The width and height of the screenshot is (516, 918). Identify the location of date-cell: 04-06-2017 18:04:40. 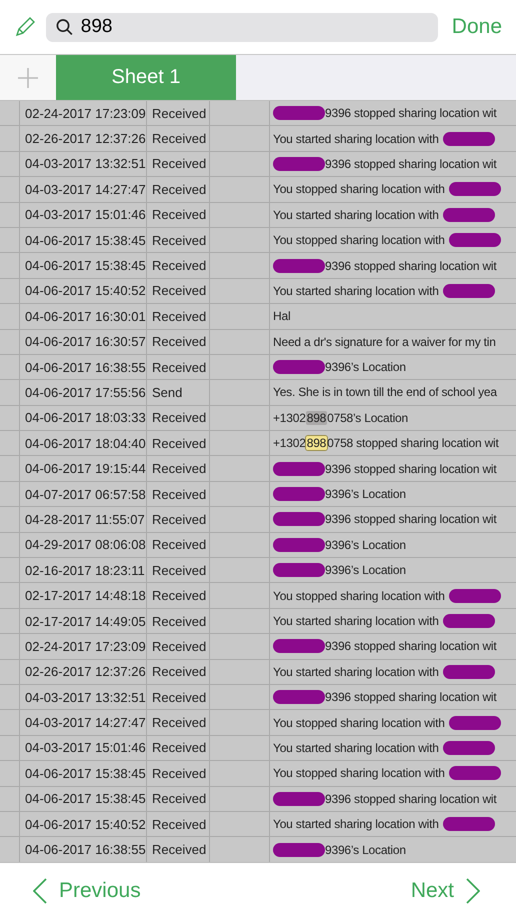
(83, 443).